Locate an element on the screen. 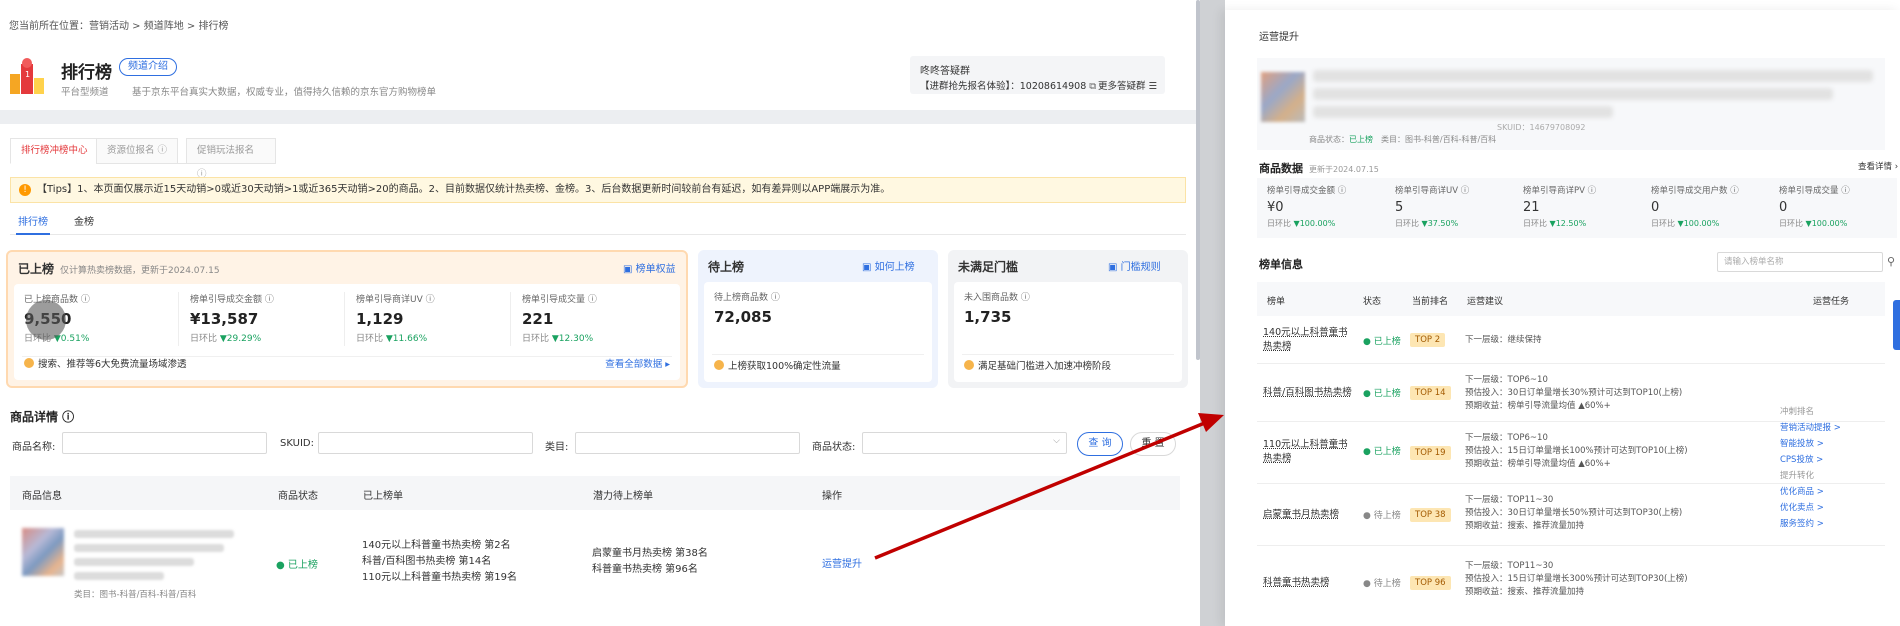 This screenshot has width=1900, height=626. rank-badge: TOP 2 is located at coordinates (1428, 340).